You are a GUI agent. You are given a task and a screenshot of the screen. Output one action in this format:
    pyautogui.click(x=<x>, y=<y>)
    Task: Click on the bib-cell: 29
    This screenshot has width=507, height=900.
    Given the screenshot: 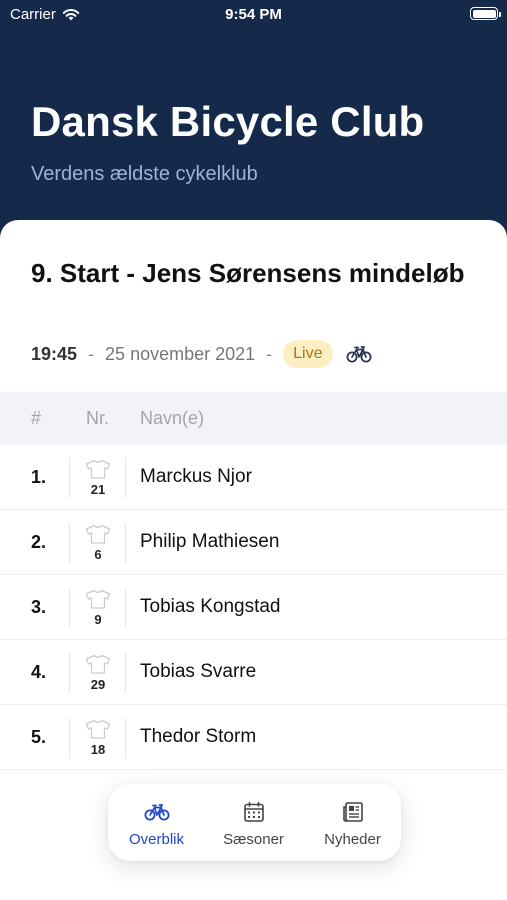 What is the action you would take?
    pyautogui.click(x=97, y=673)
    